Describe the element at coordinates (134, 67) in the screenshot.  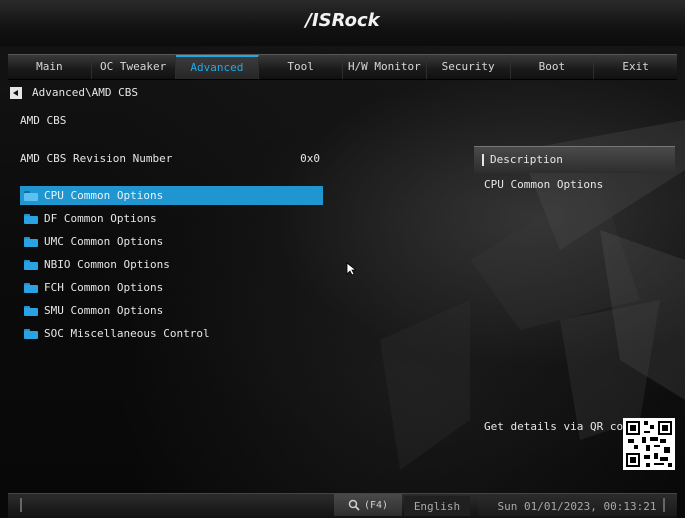
I see `tab-oc-tweaker: OC Tweaker` at that location.